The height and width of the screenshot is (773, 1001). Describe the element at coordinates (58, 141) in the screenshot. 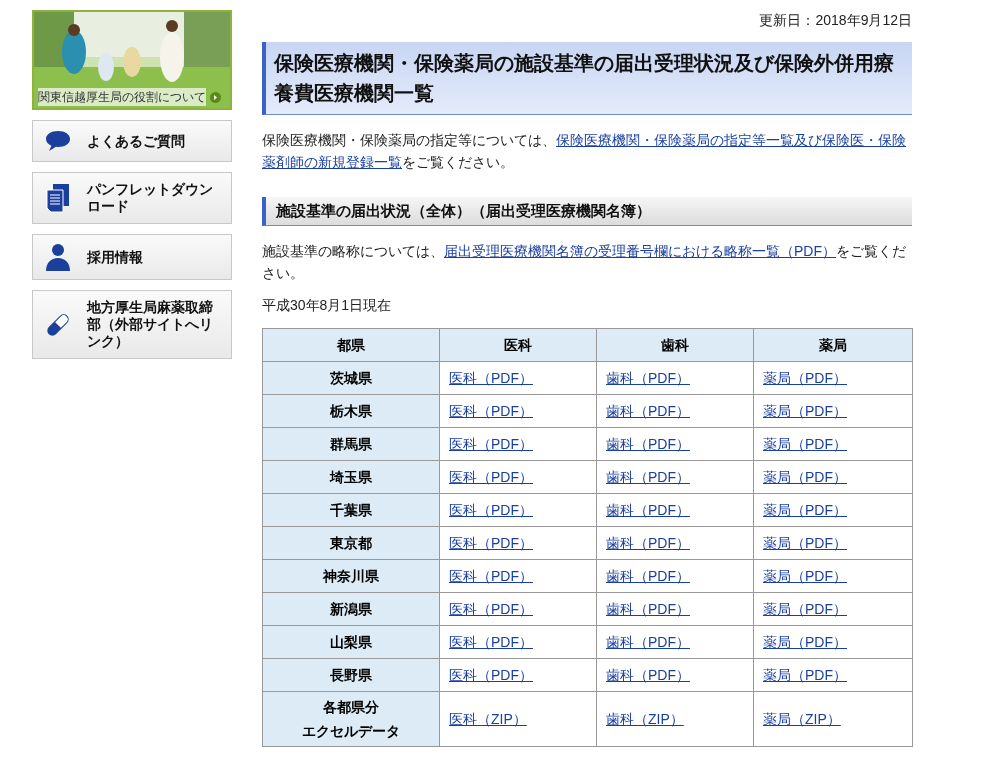

I see `speech-bubble-icon` at that location.